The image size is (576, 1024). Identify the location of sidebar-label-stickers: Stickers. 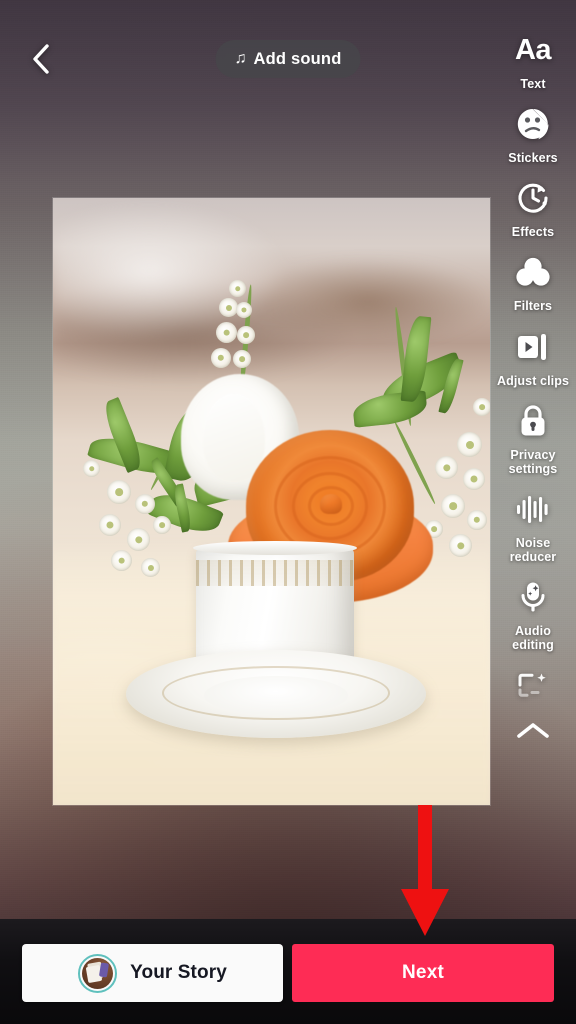
(533, 158).